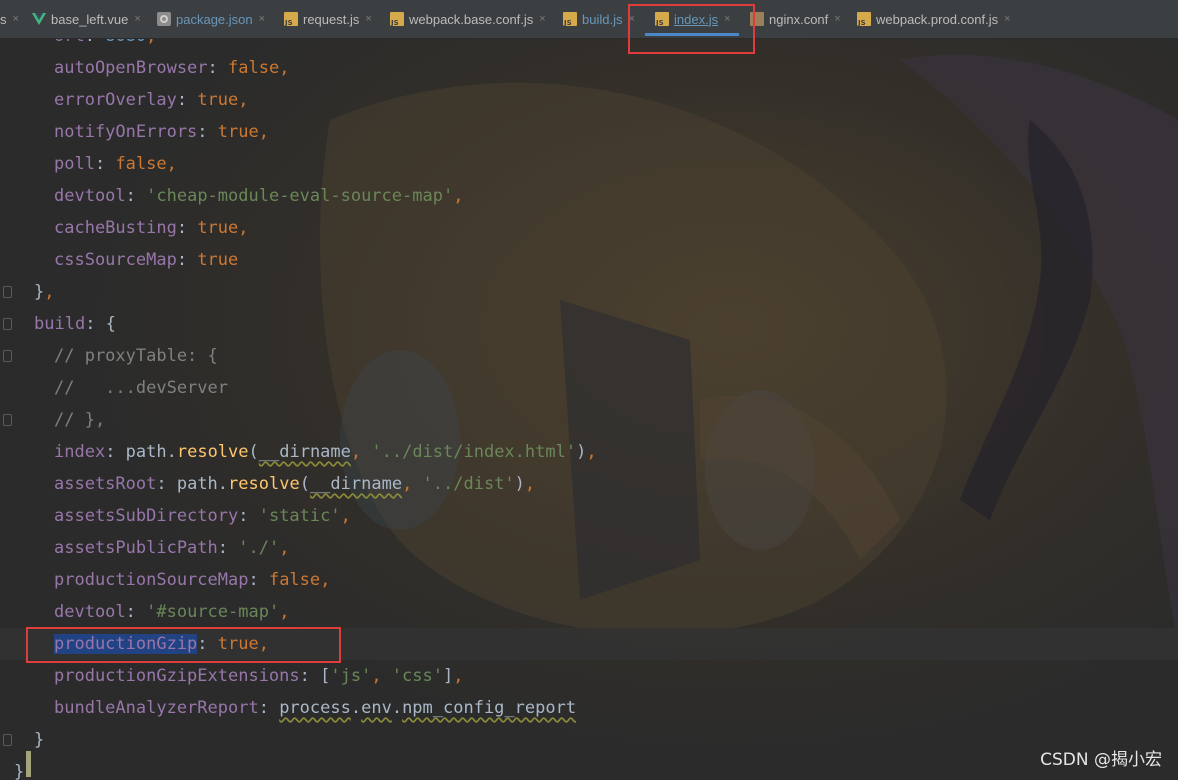 The width and height of the screenshot is (1178, 780). What do you see at coordinates (213, 612) in the screenshot?
I see `code-token: '#source-map'` at bounding box center [213, 612].